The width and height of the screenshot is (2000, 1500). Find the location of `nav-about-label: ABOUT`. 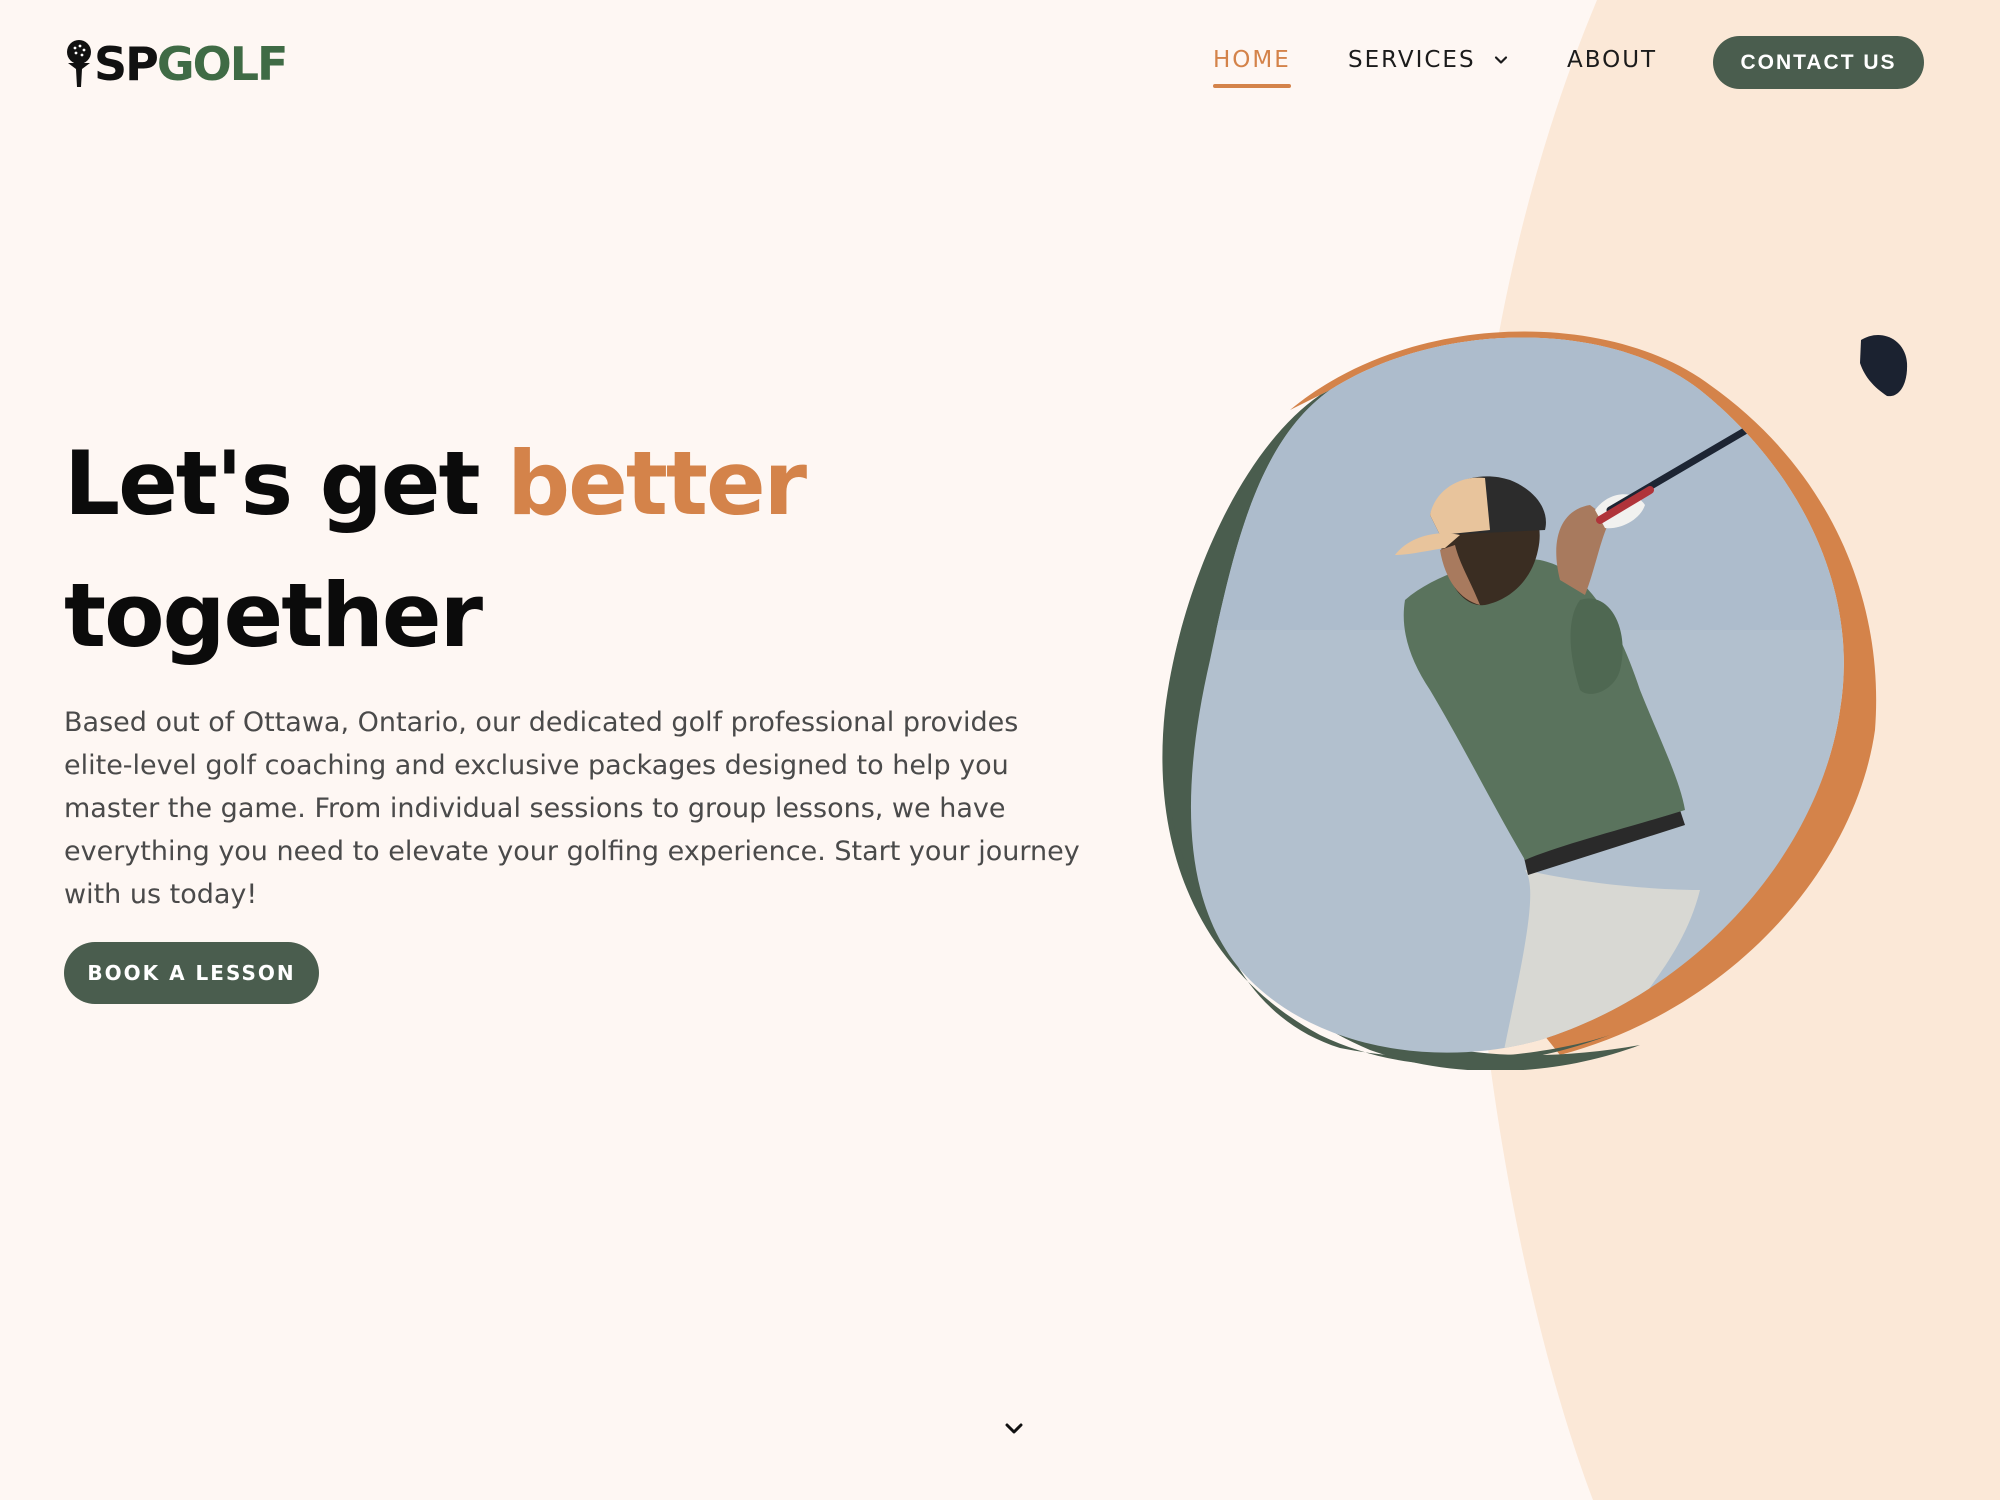

nav-about-label: ABOUT is located at coordinates (1612, 60).